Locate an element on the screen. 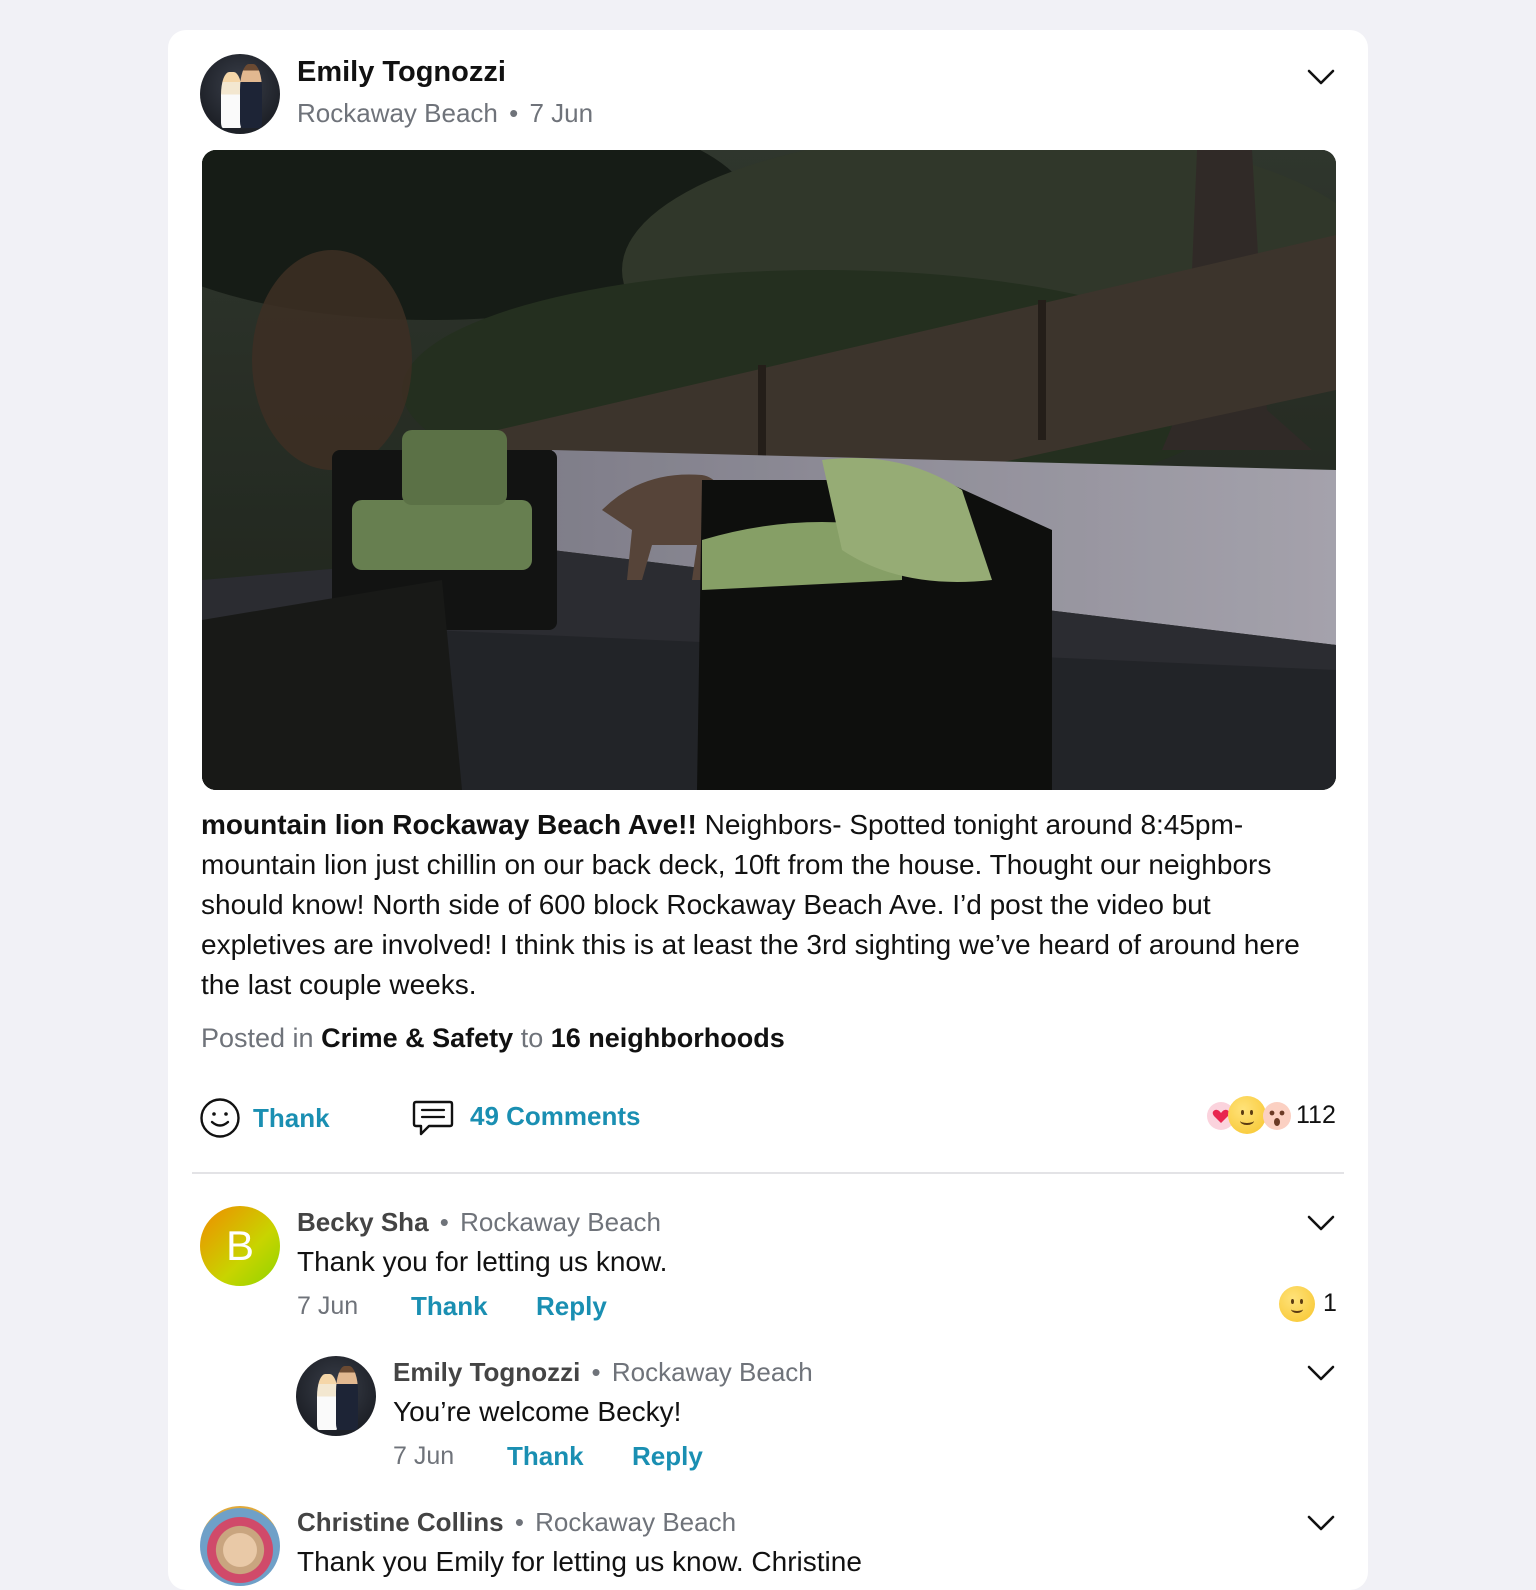 Image resolution: width=1536 pixels, height=1590 pixels. author-name: Emily Tognozzi is located at coordinates (401, 72).